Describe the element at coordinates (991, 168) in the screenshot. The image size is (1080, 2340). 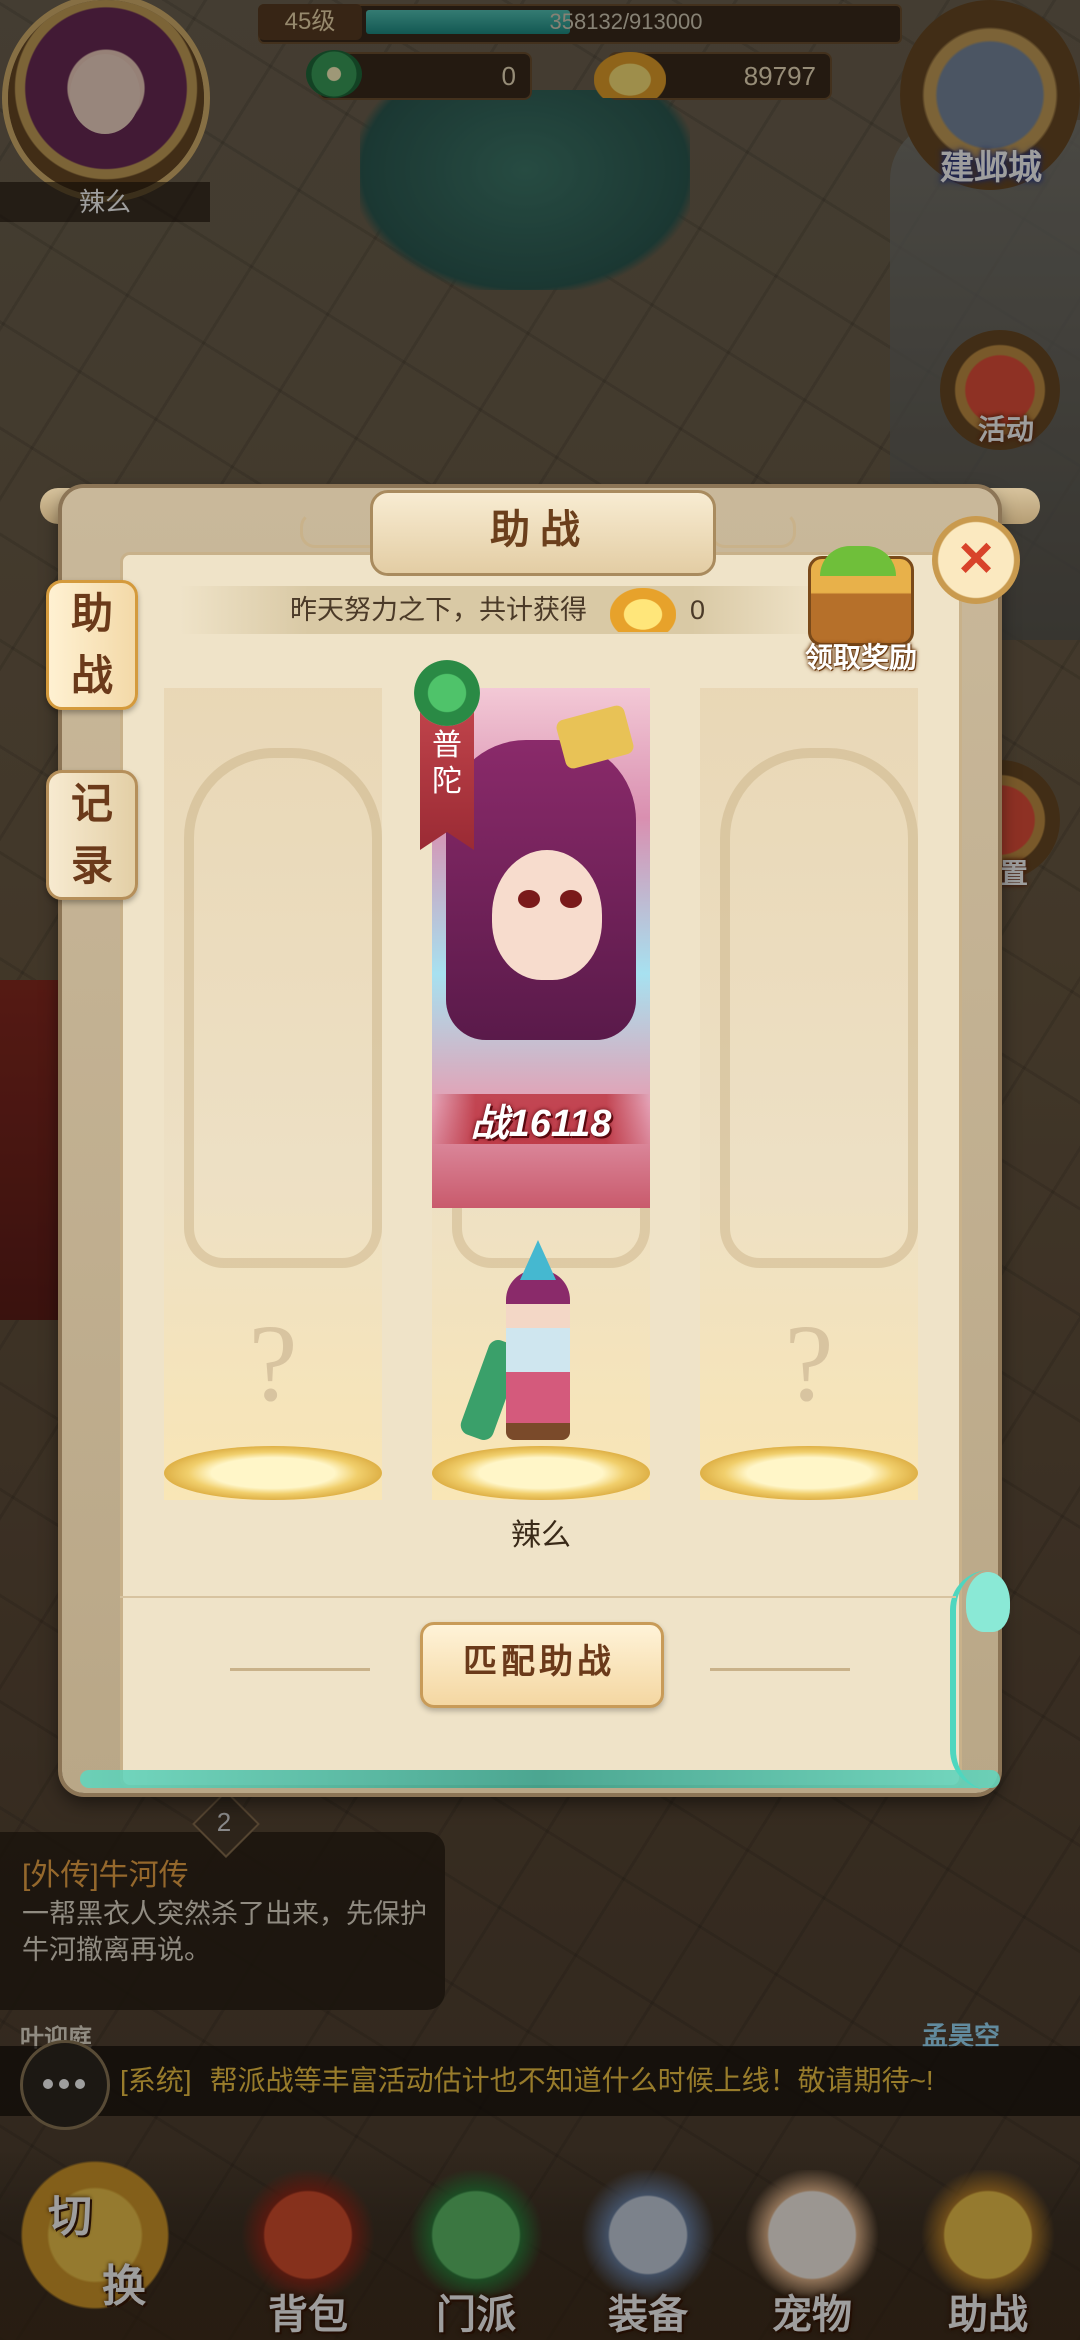
I see `city-label: 建邺城` at that location.